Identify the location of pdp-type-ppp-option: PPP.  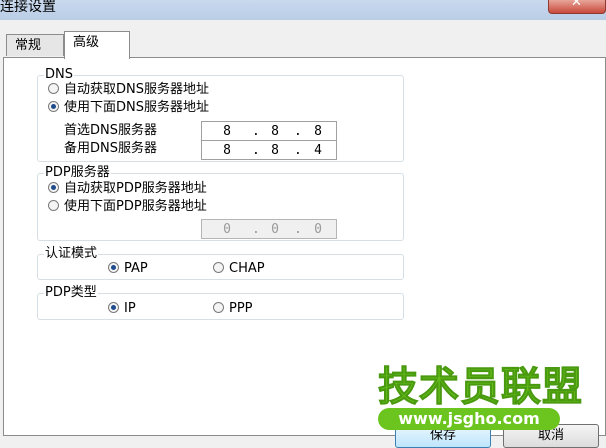
(233, 309).